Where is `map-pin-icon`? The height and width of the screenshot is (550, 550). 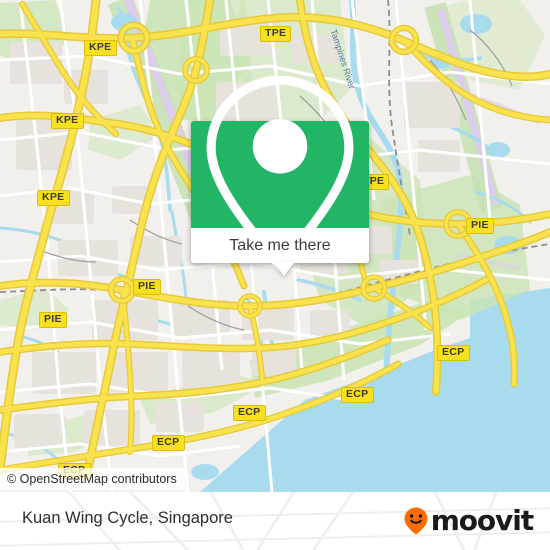
map-pin-icon is located at coordinates (280, 173).